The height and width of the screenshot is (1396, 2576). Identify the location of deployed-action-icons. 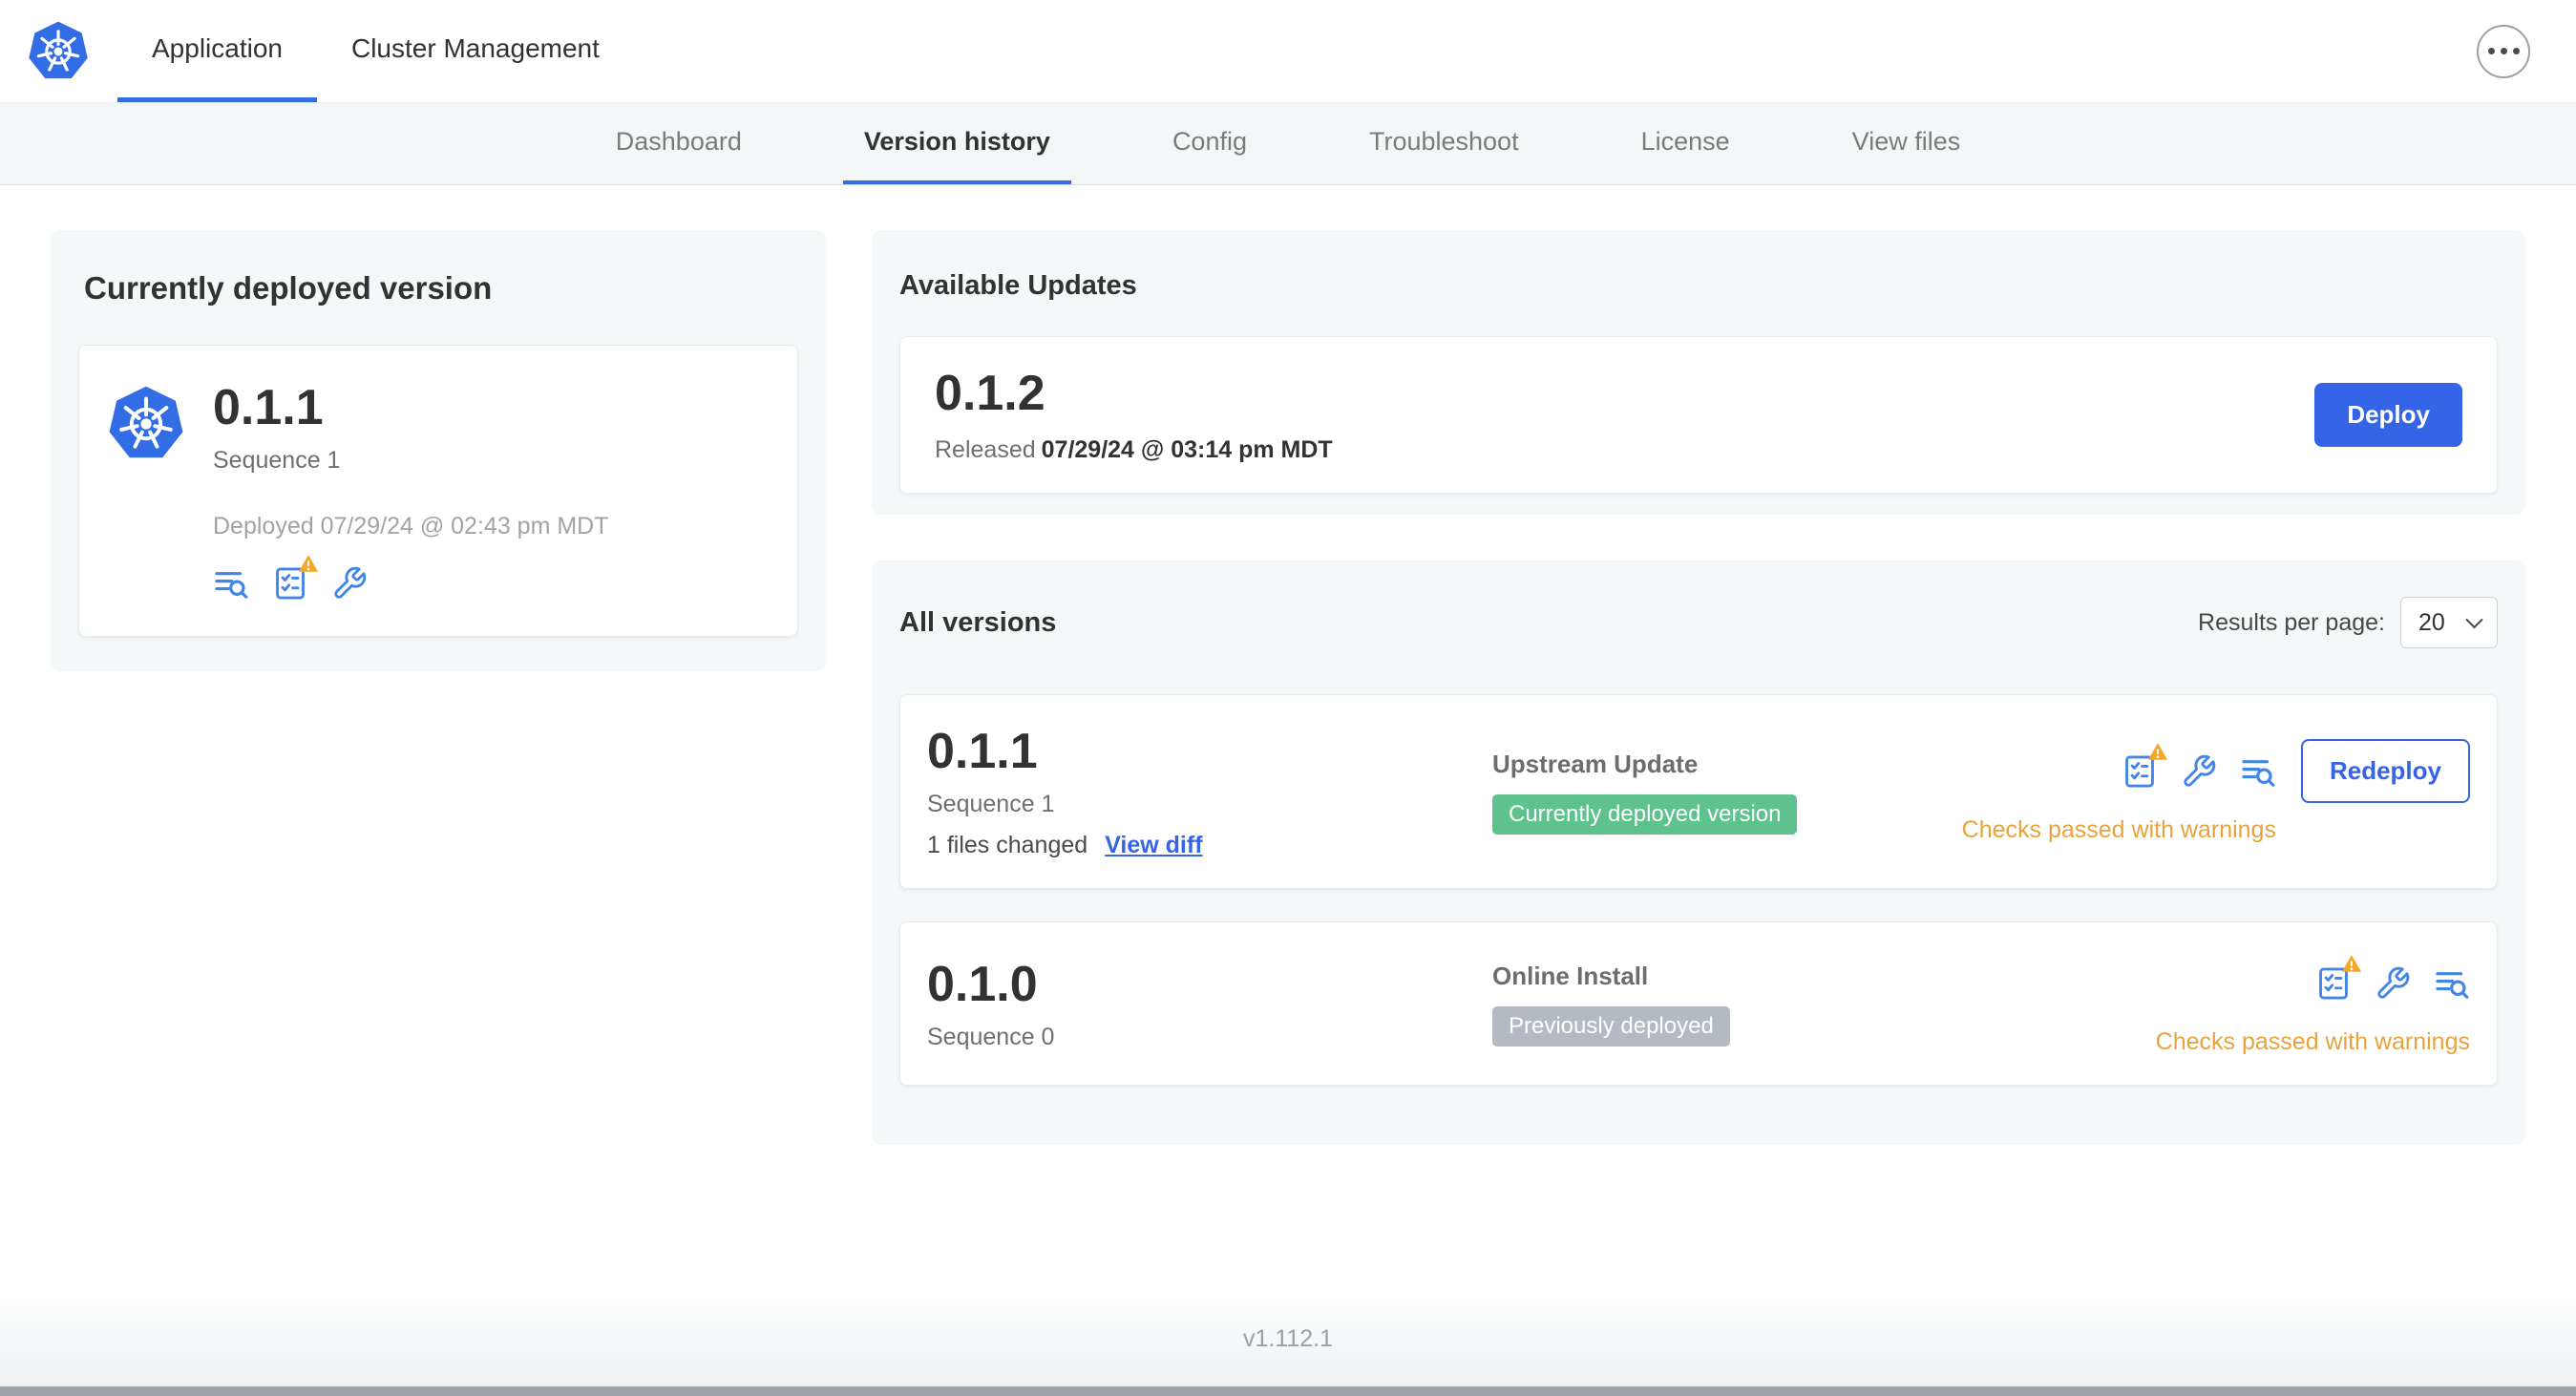
(411, 583).